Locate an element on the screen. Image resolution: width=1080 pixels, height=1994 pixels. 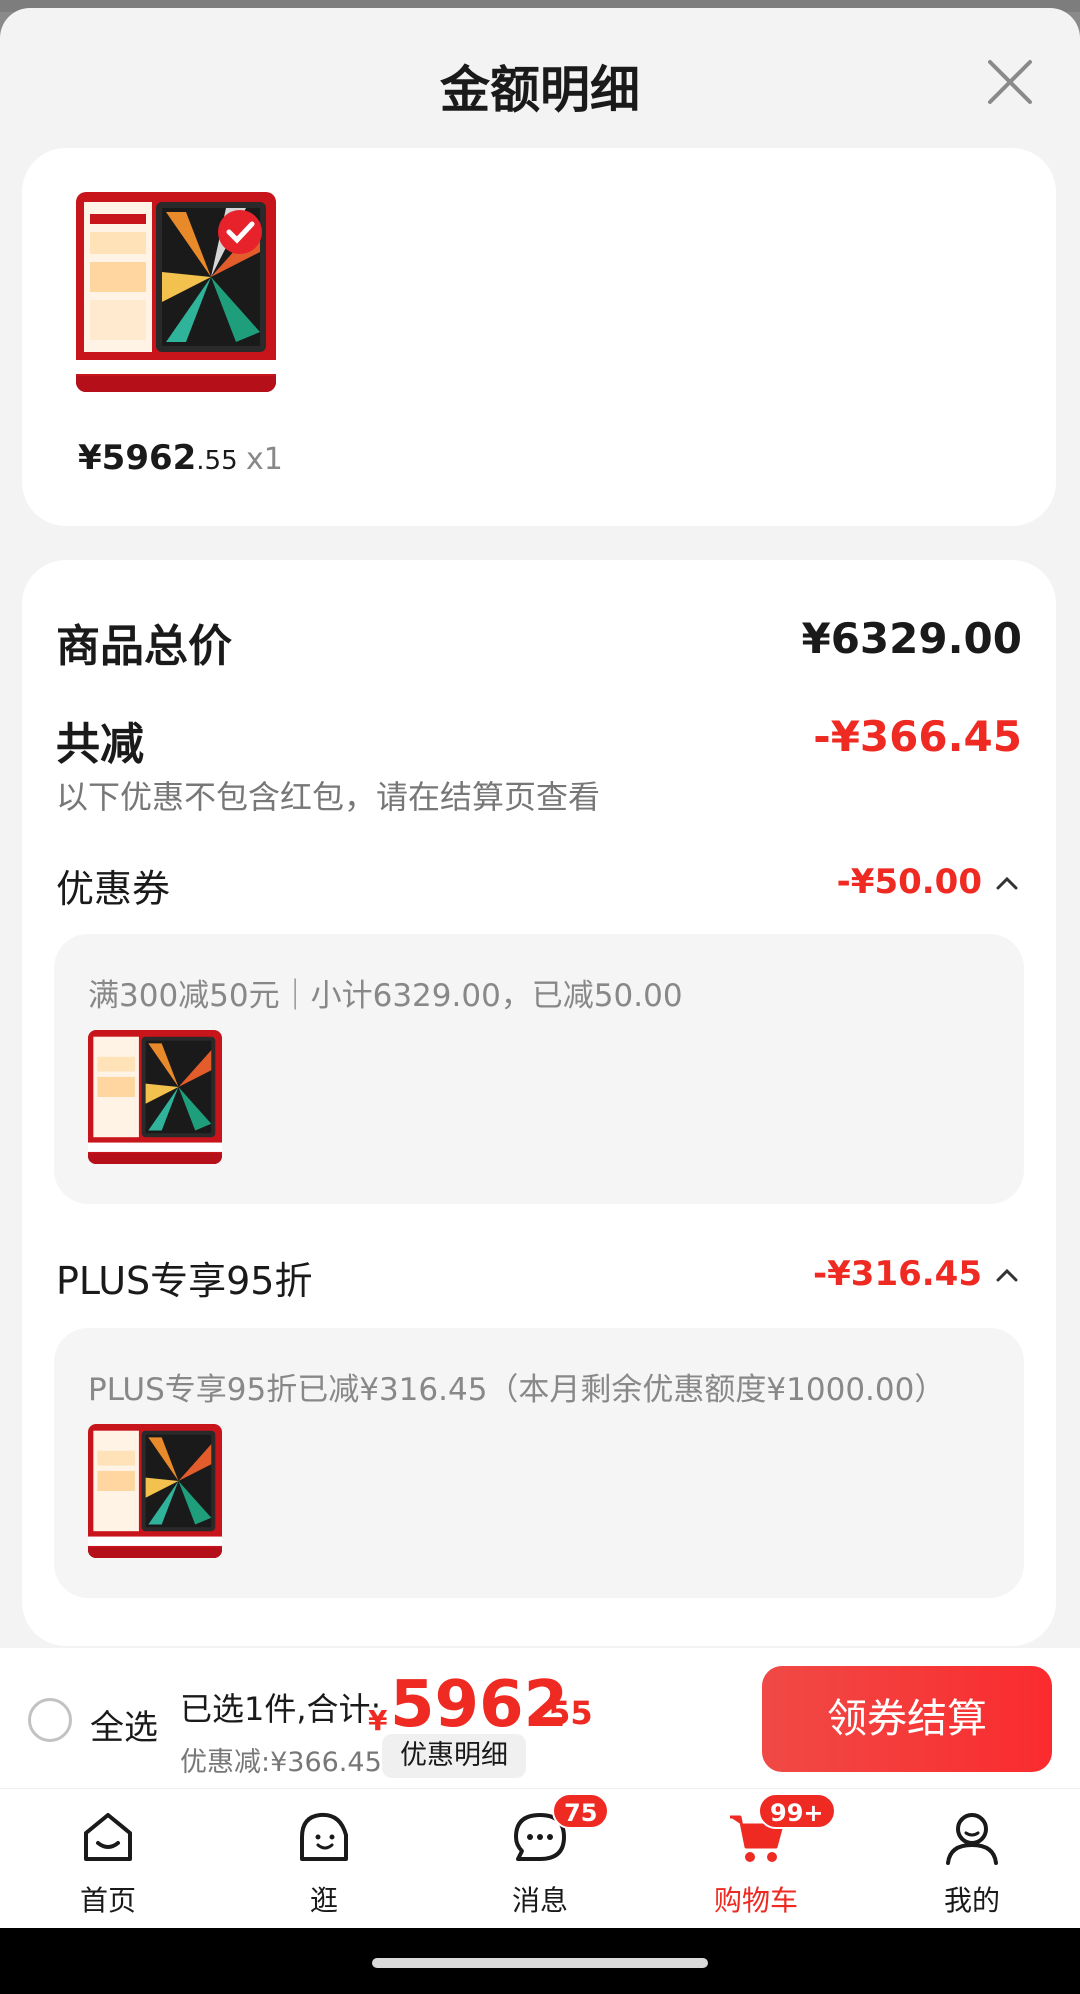
product-price: ¥5962.55 is located at coordinates (158, 458).